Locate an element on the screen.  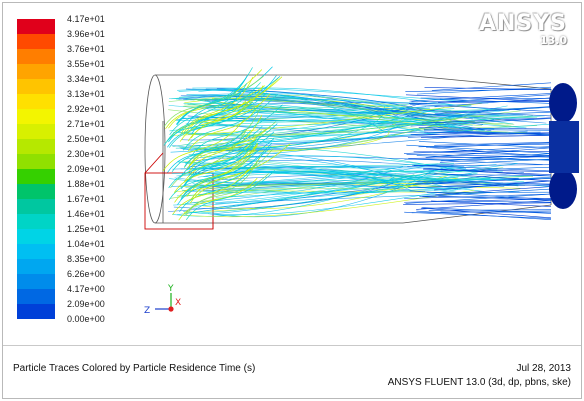
axis-label-y: Y is located at coordinates (170, 289).